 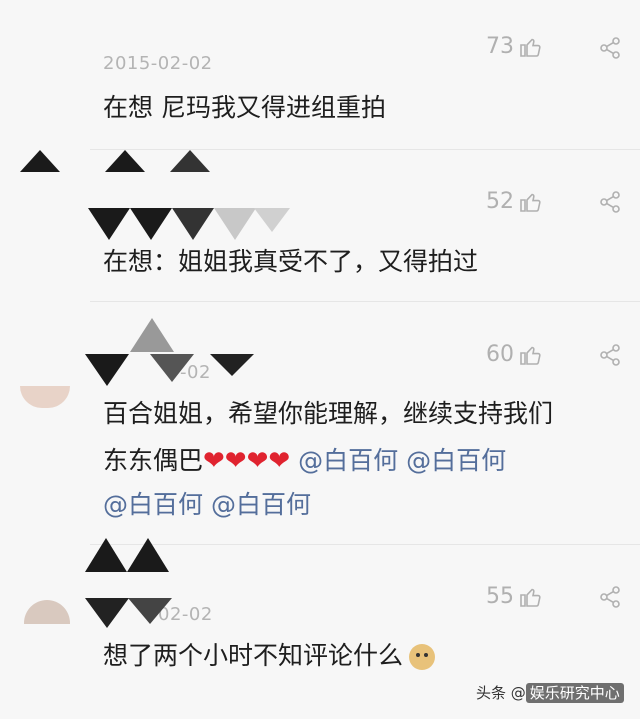 I want to click on like-count: 52, so click(x=500, y=201).